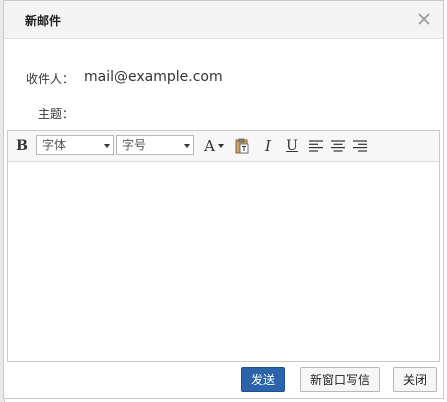 Image resolution: width=447 pixels, height=402 pixels. Describe the element at coordinates (155, 145) in the screenshot. I see `font-size-select: 字号` at that location.